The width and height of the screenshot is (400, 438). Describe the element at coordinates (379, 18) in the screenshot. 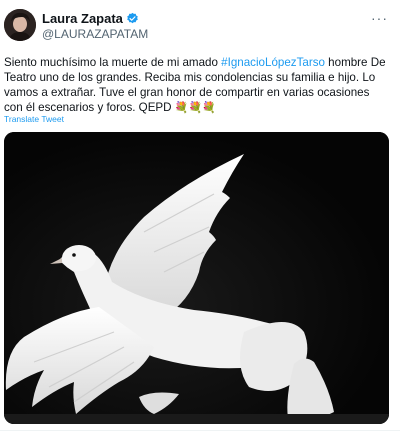

I see `more-options-icon: ···` at that location.